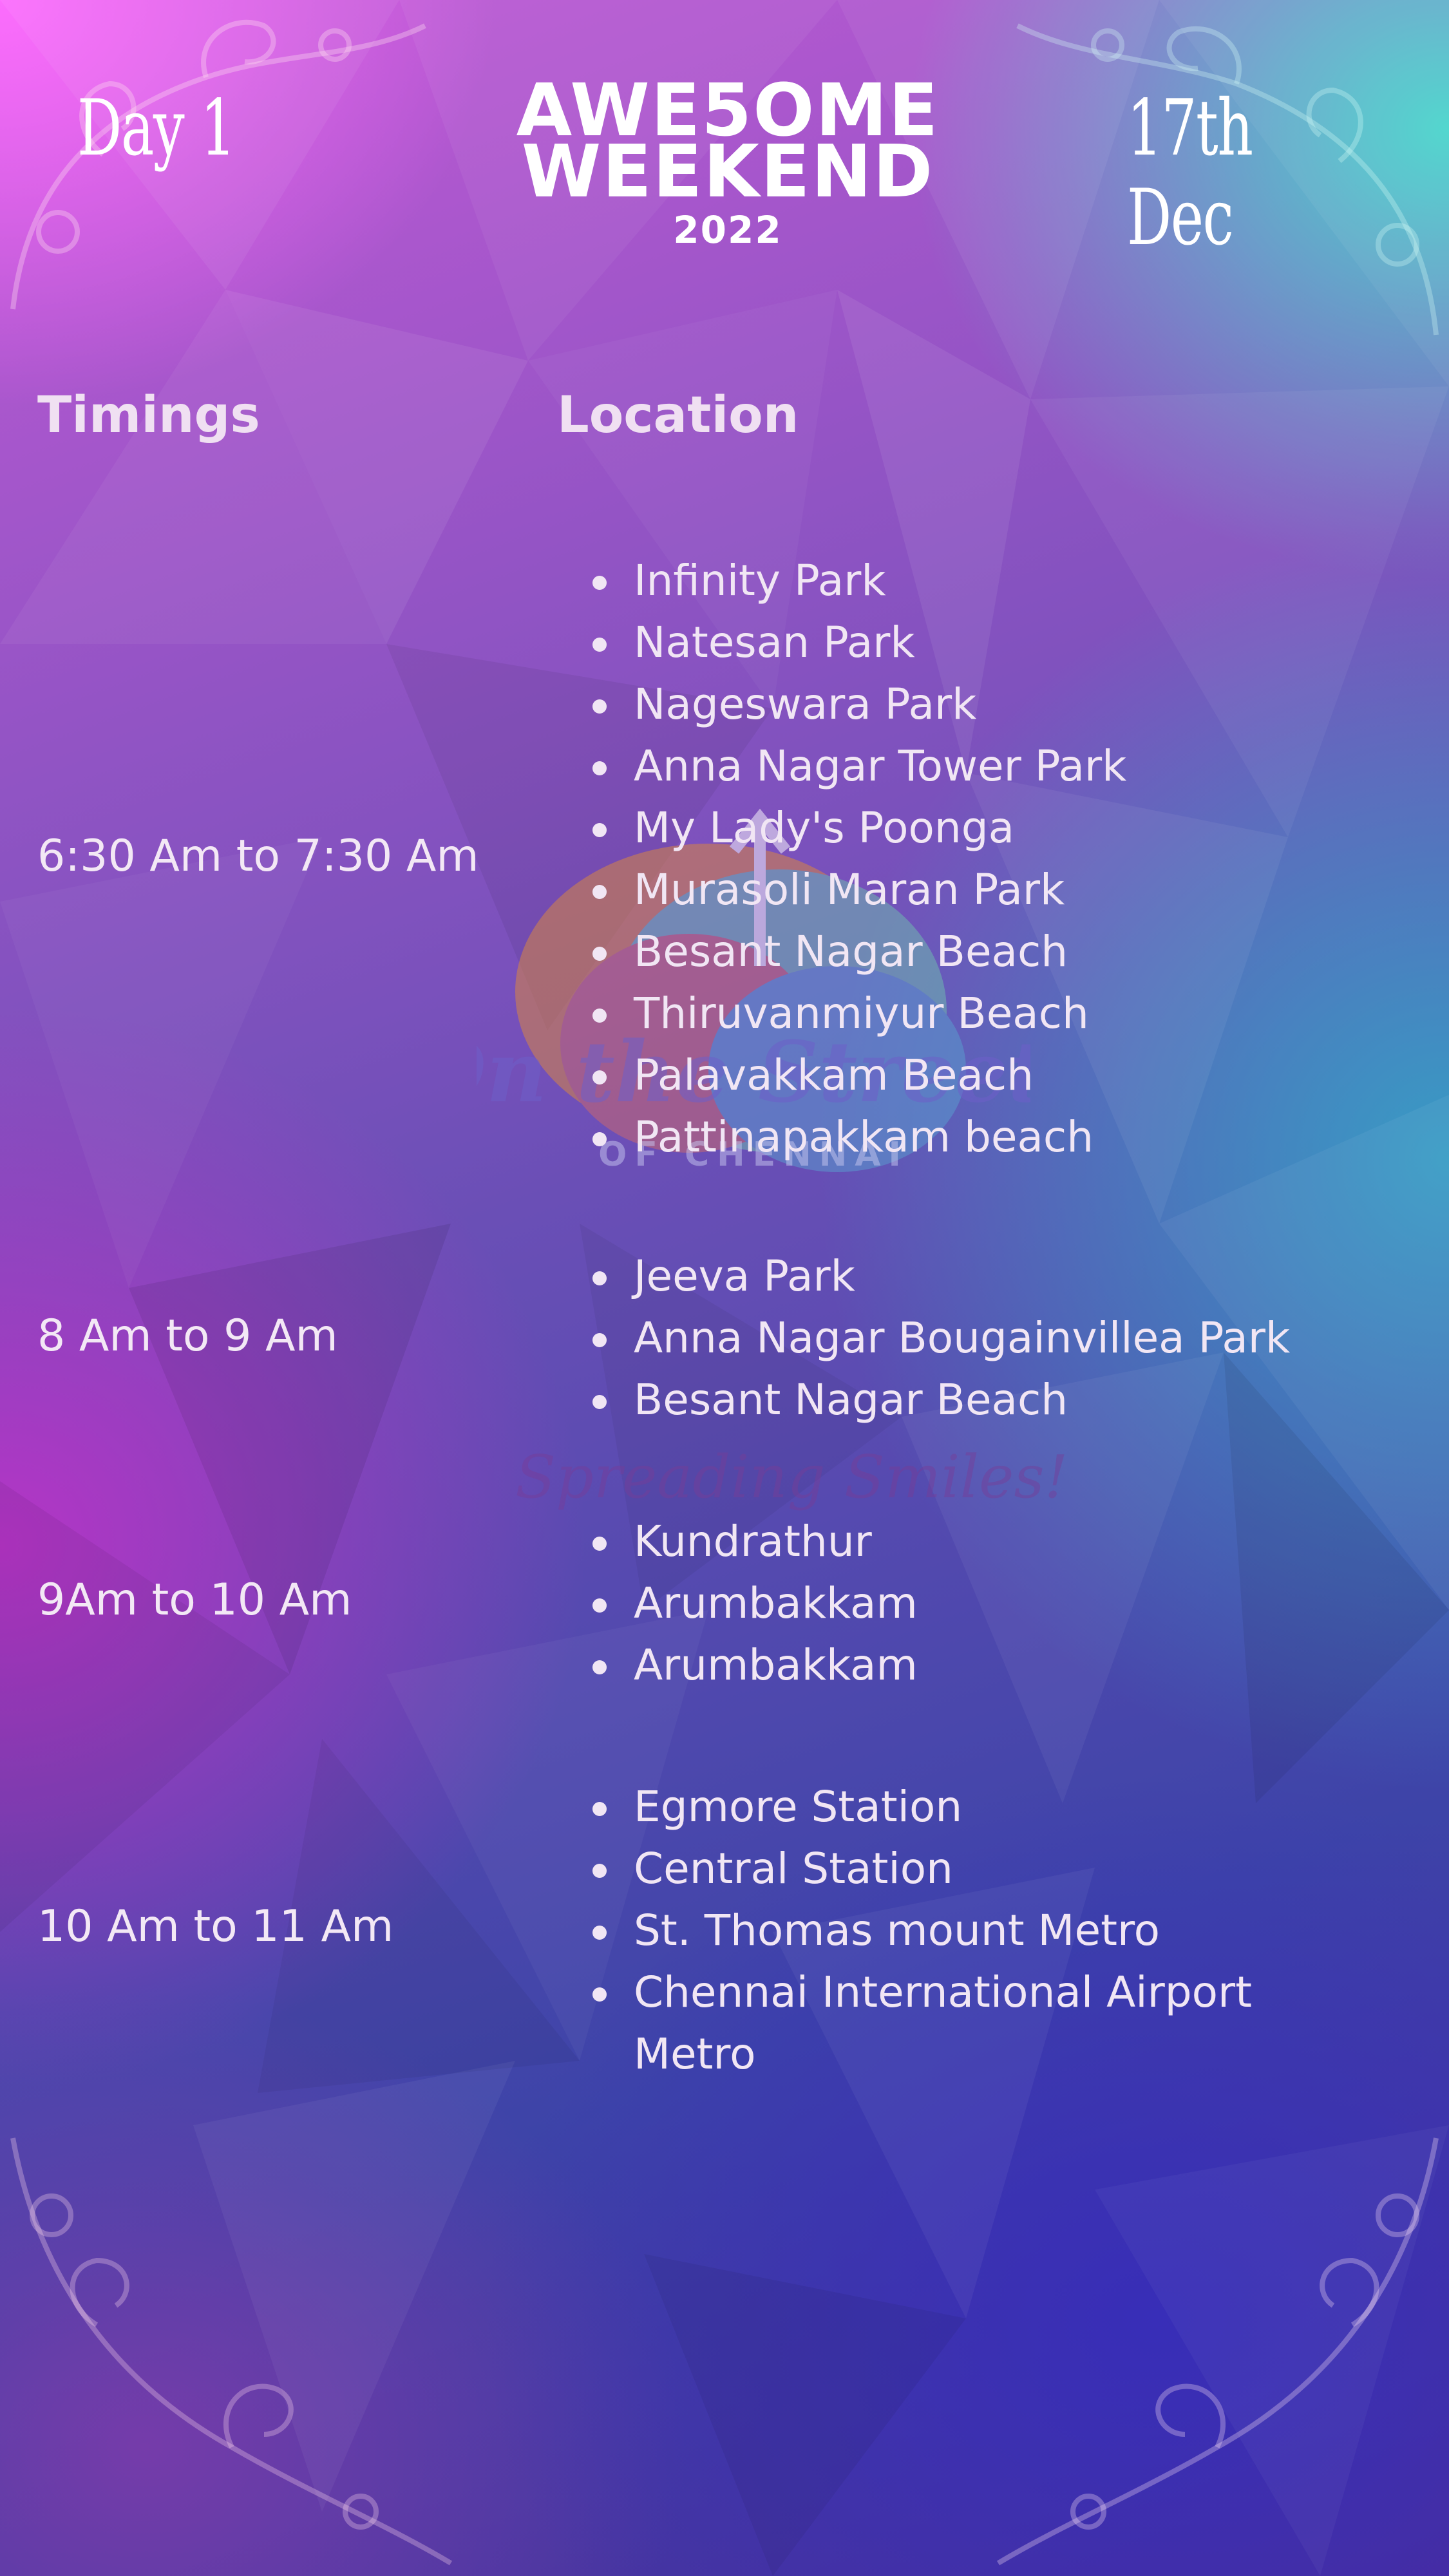 The width and height of the screenshot is (1449, 2576). Describe the element at coordinates (232, 2351) in the screenshot. I see `floral-ornament-bottom-left` at that location.